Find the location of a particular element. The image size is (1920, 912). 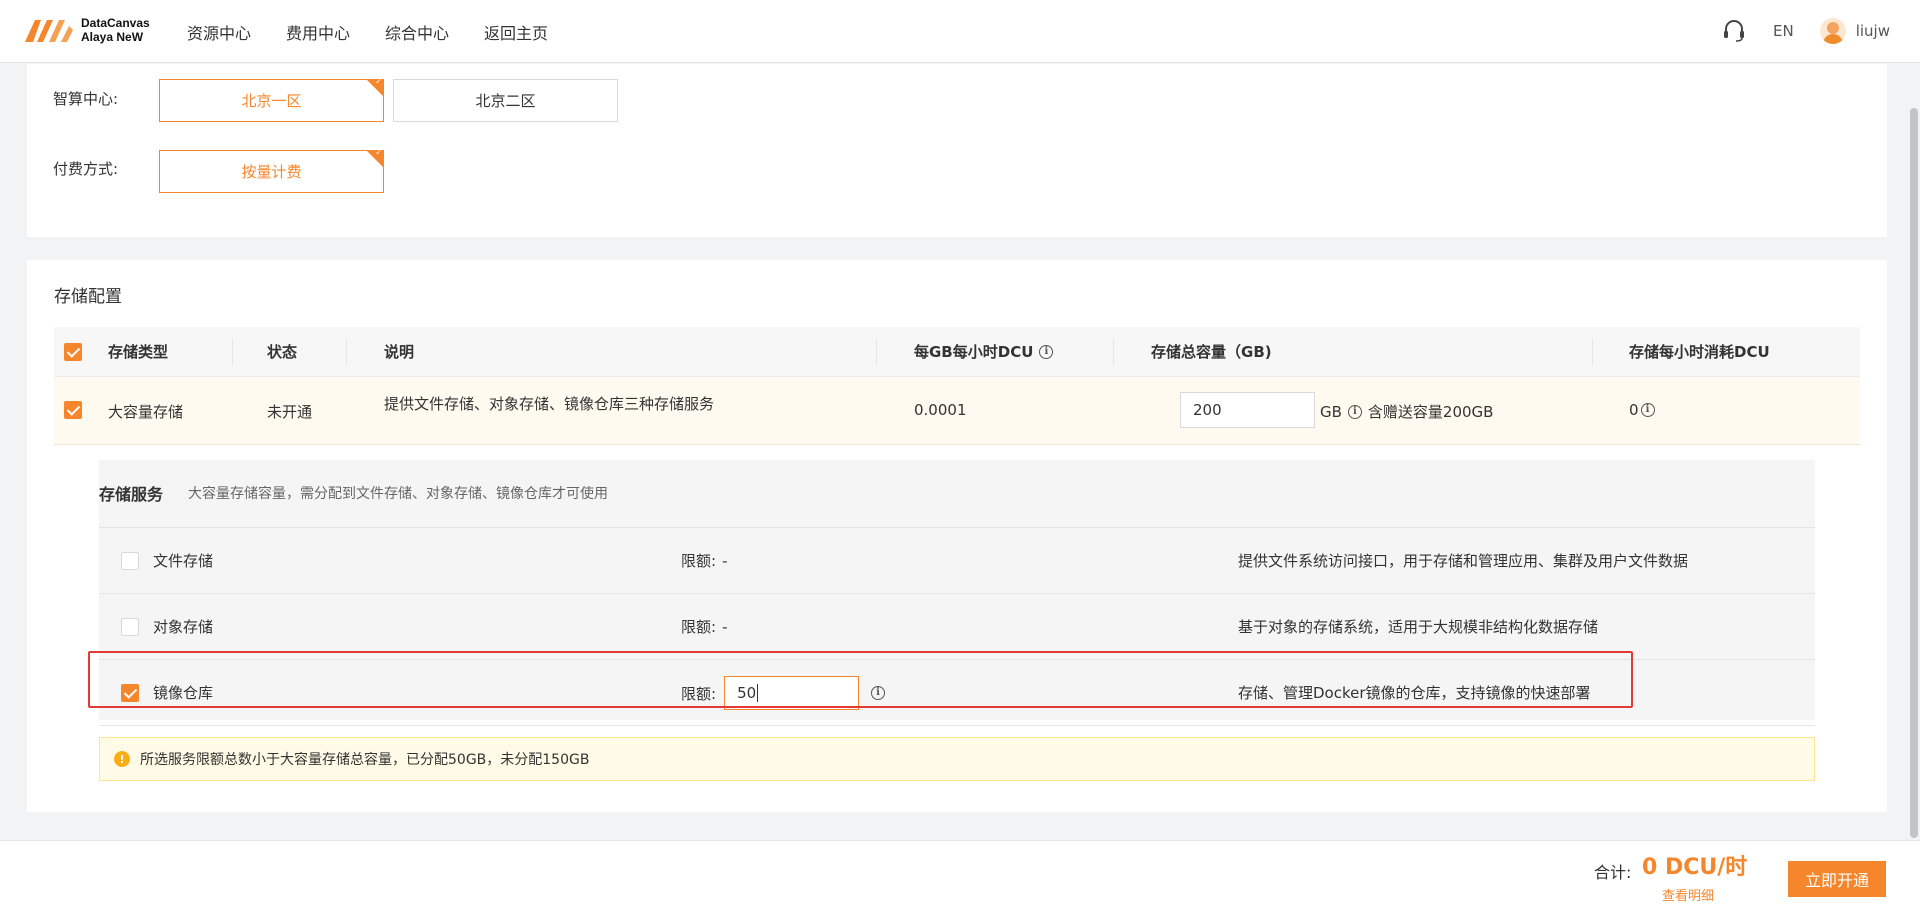

file-storage-checkbox is located at coordinates (130, 561).